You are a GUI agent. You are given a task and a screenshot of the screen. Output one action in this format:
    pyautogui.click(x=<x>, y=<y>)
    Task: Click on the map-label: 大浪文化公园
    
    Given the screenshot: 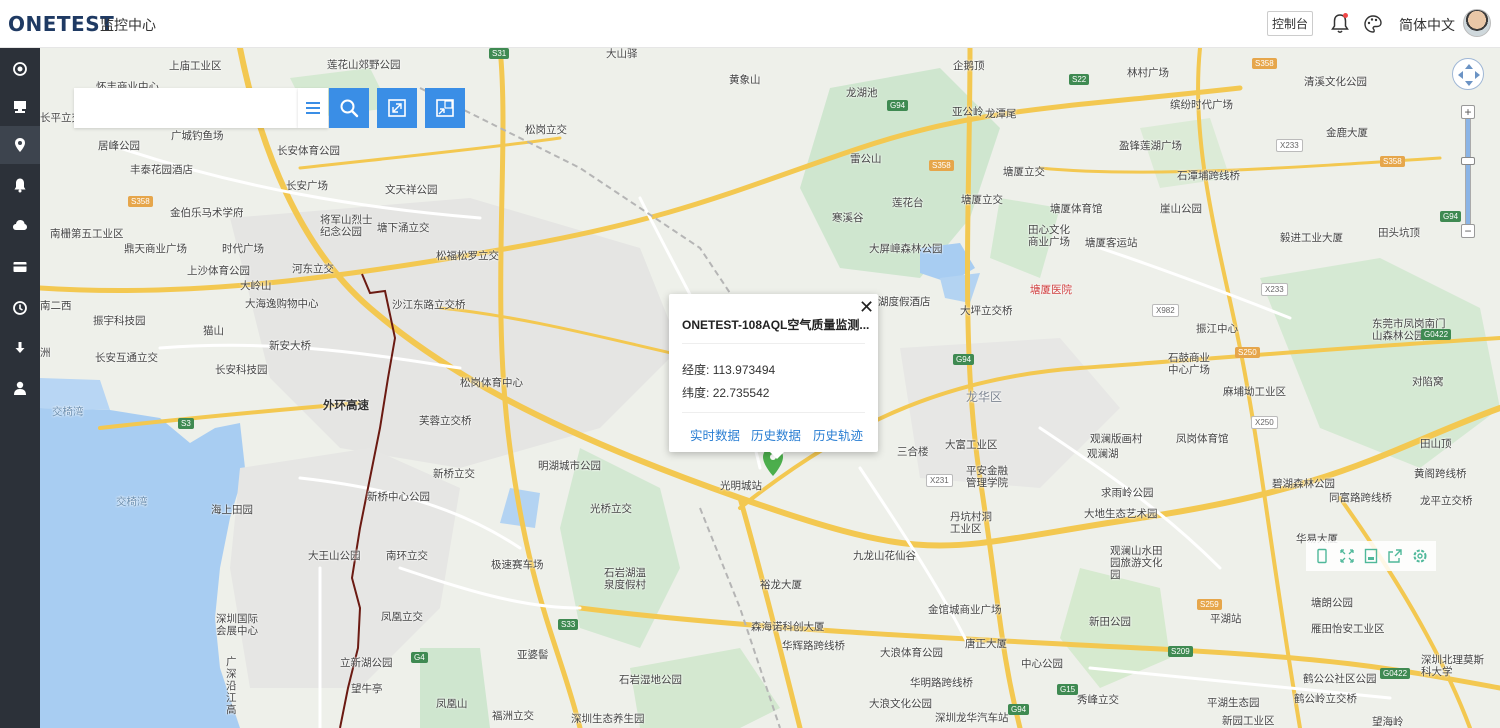 What is the action you would take?
    pyautogui.click(x=900, y=704)
    